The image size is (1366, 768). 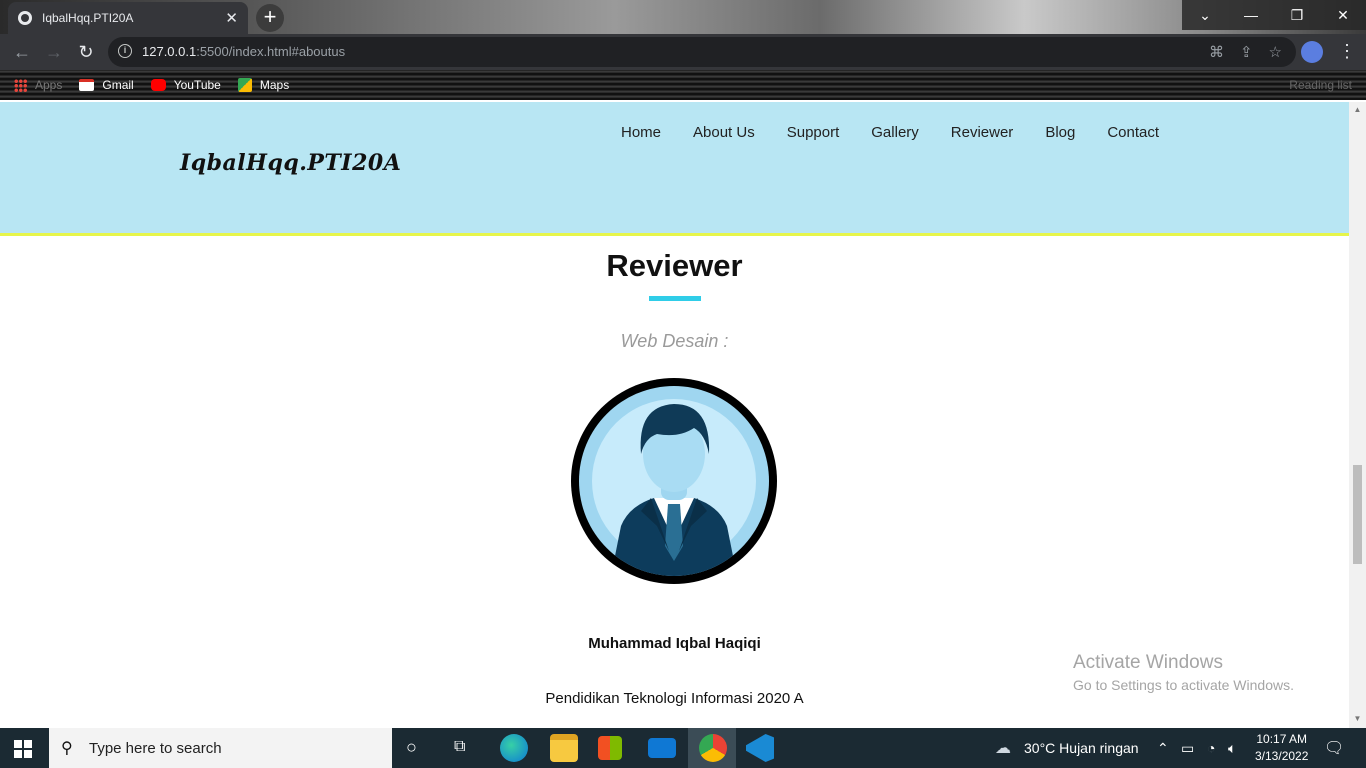 I want to click on translate-icon: ⌘, so click(x=1216, y=52).